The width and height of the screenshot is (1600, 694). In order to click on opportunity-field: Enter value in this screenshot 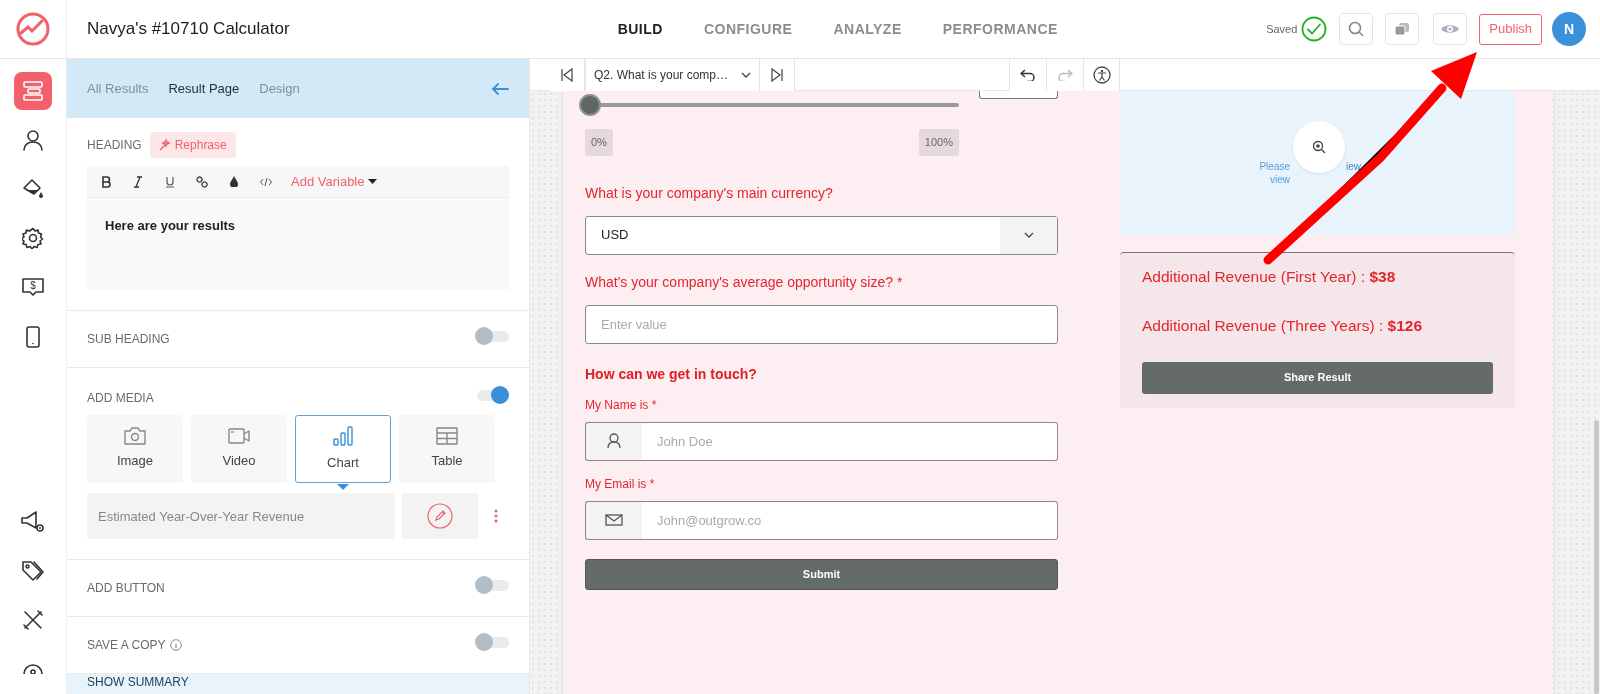, I will do `click(821, 324)`.